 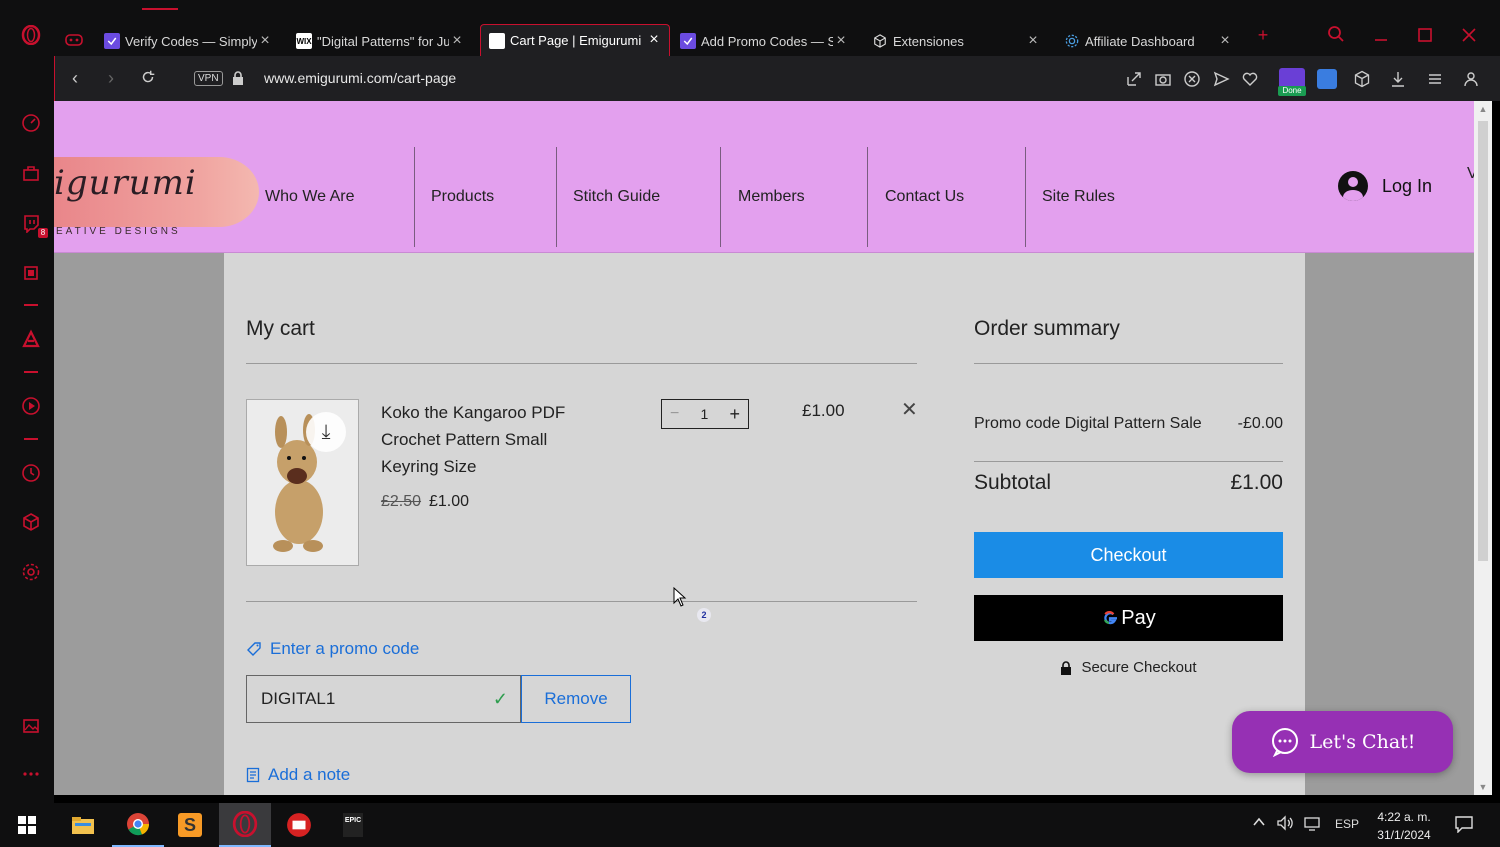 What do you see at coordinates (360, 78) in the screenshot?
I see `url-field: www.emigurumi.com/cart-page` at bounding box center [360, 78].